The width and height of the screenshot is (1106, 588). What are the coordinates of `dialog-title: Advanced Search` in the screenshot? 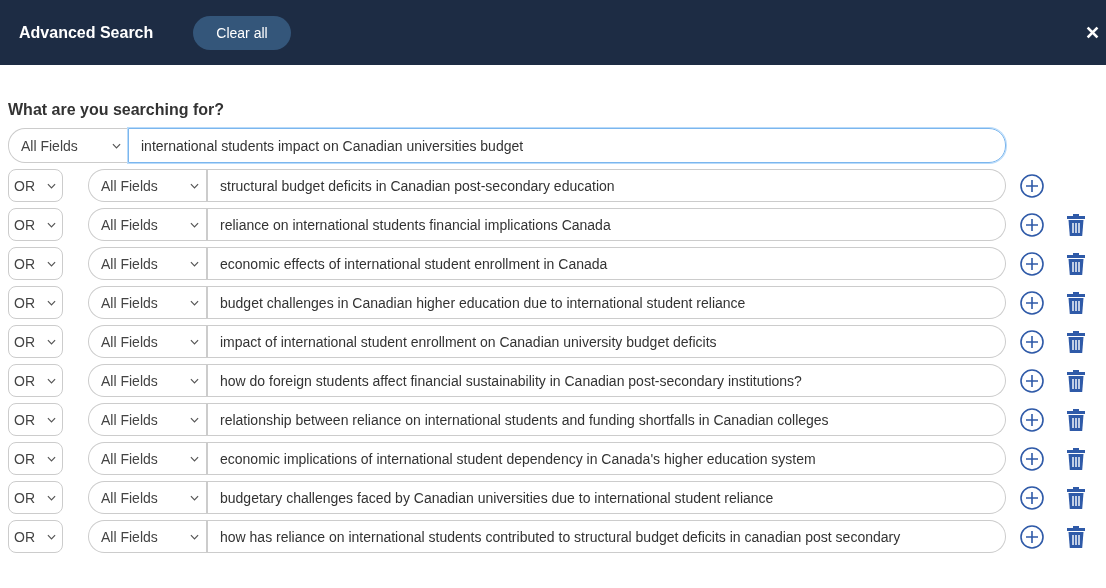 It's located at (86, 32).